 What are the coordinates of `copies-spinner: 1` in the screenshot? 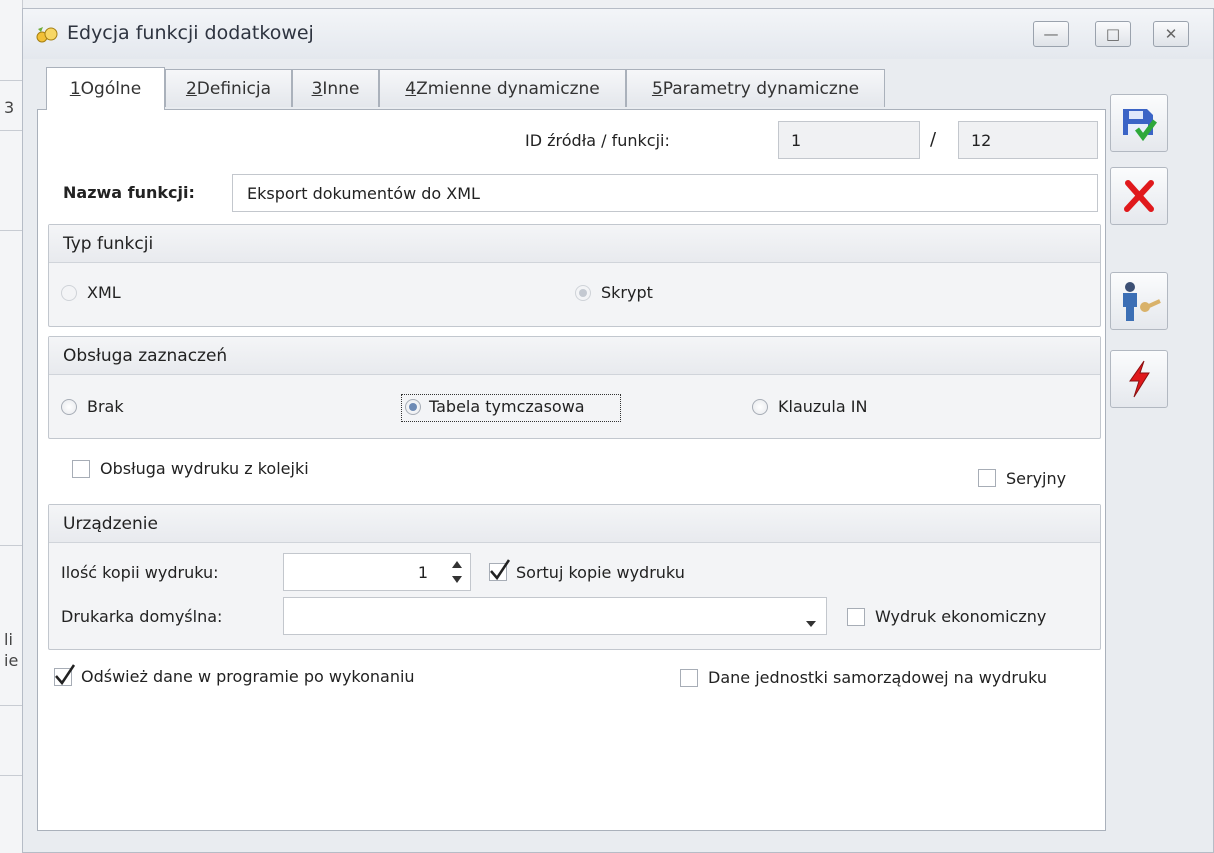 It's located at (377, 572).